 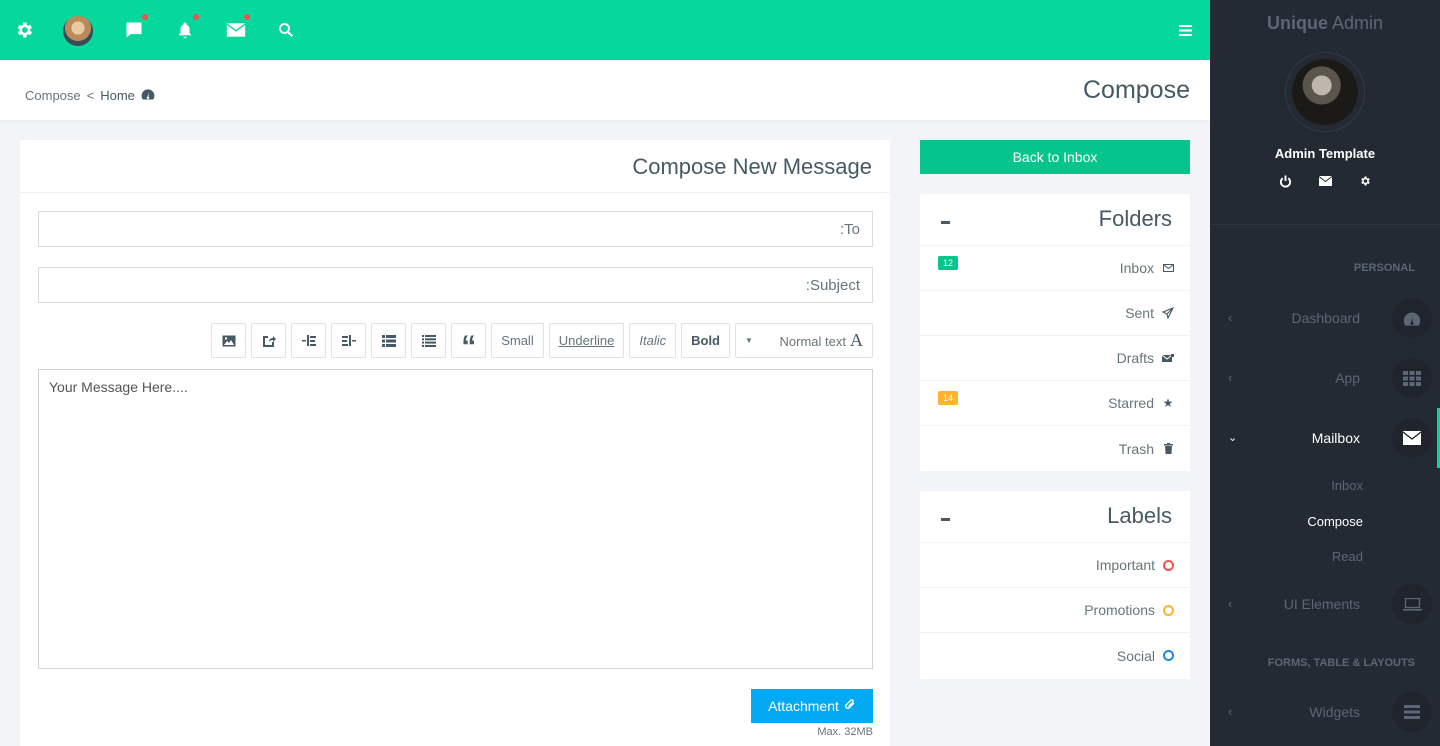 What do you see at coordinates (185, 29) in the screenshot?
I see `bell-icon` at bounding box center [185, 29].